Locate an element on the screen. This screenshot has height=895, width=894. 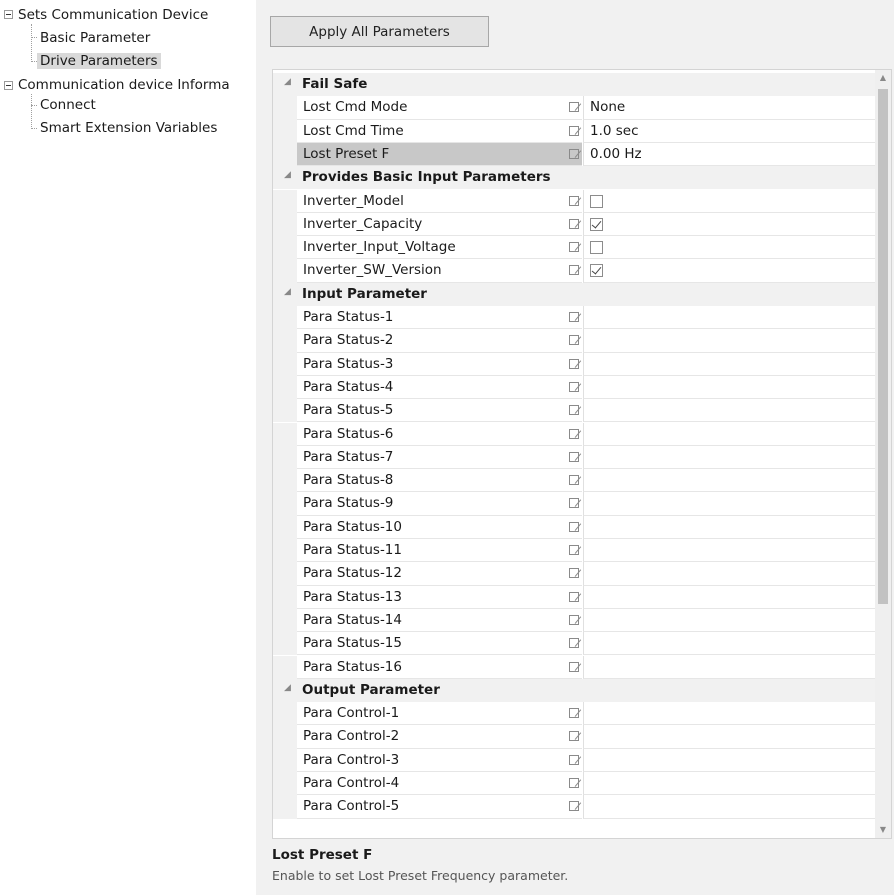
property-row: Lost Preset F 0.00 Hz is located at coordinates (574, 154).